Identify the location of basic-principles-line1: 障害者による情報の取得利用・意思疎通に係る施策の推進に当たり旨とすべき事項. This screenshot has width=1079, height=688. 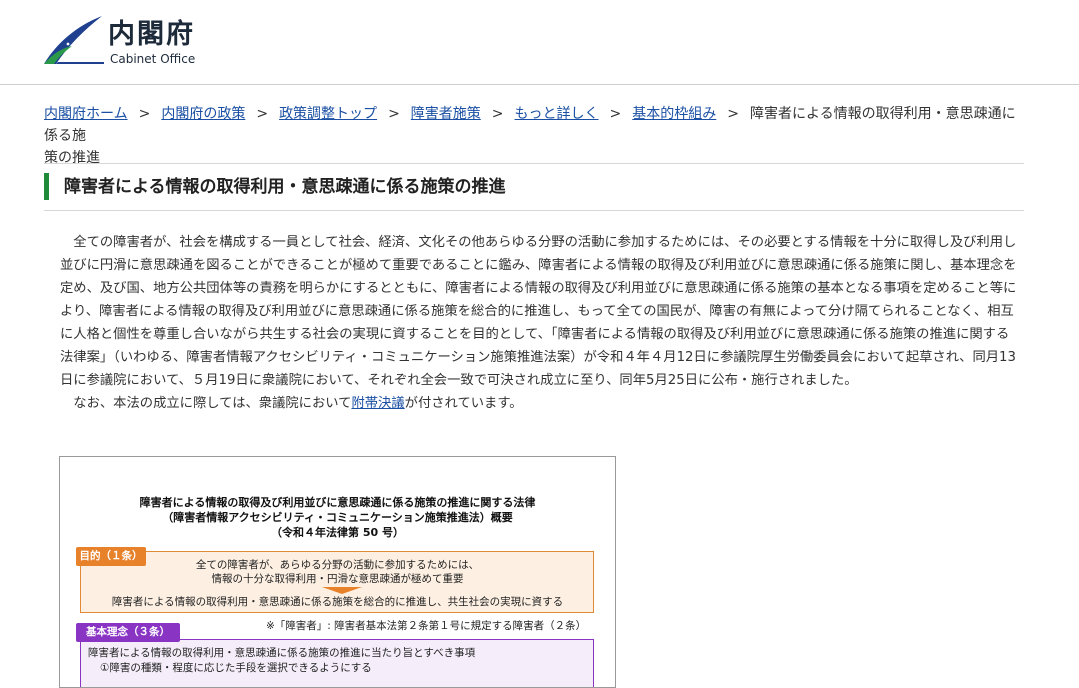
(282, 653).